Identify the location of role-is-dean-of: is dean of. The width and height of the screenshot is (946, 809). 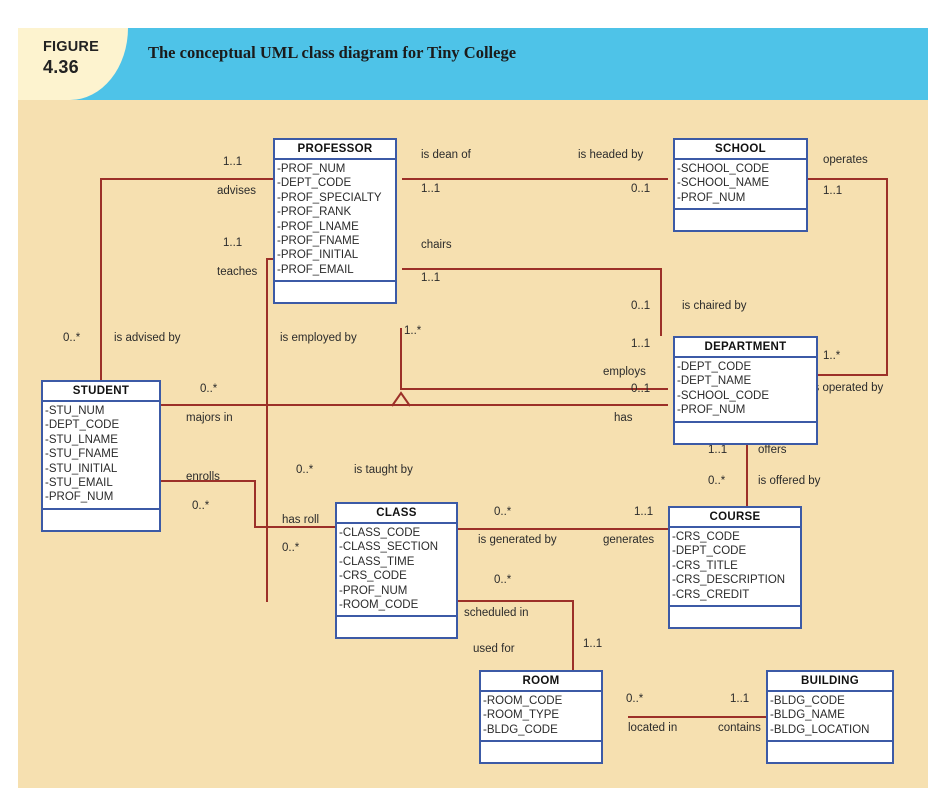
(446, 155).